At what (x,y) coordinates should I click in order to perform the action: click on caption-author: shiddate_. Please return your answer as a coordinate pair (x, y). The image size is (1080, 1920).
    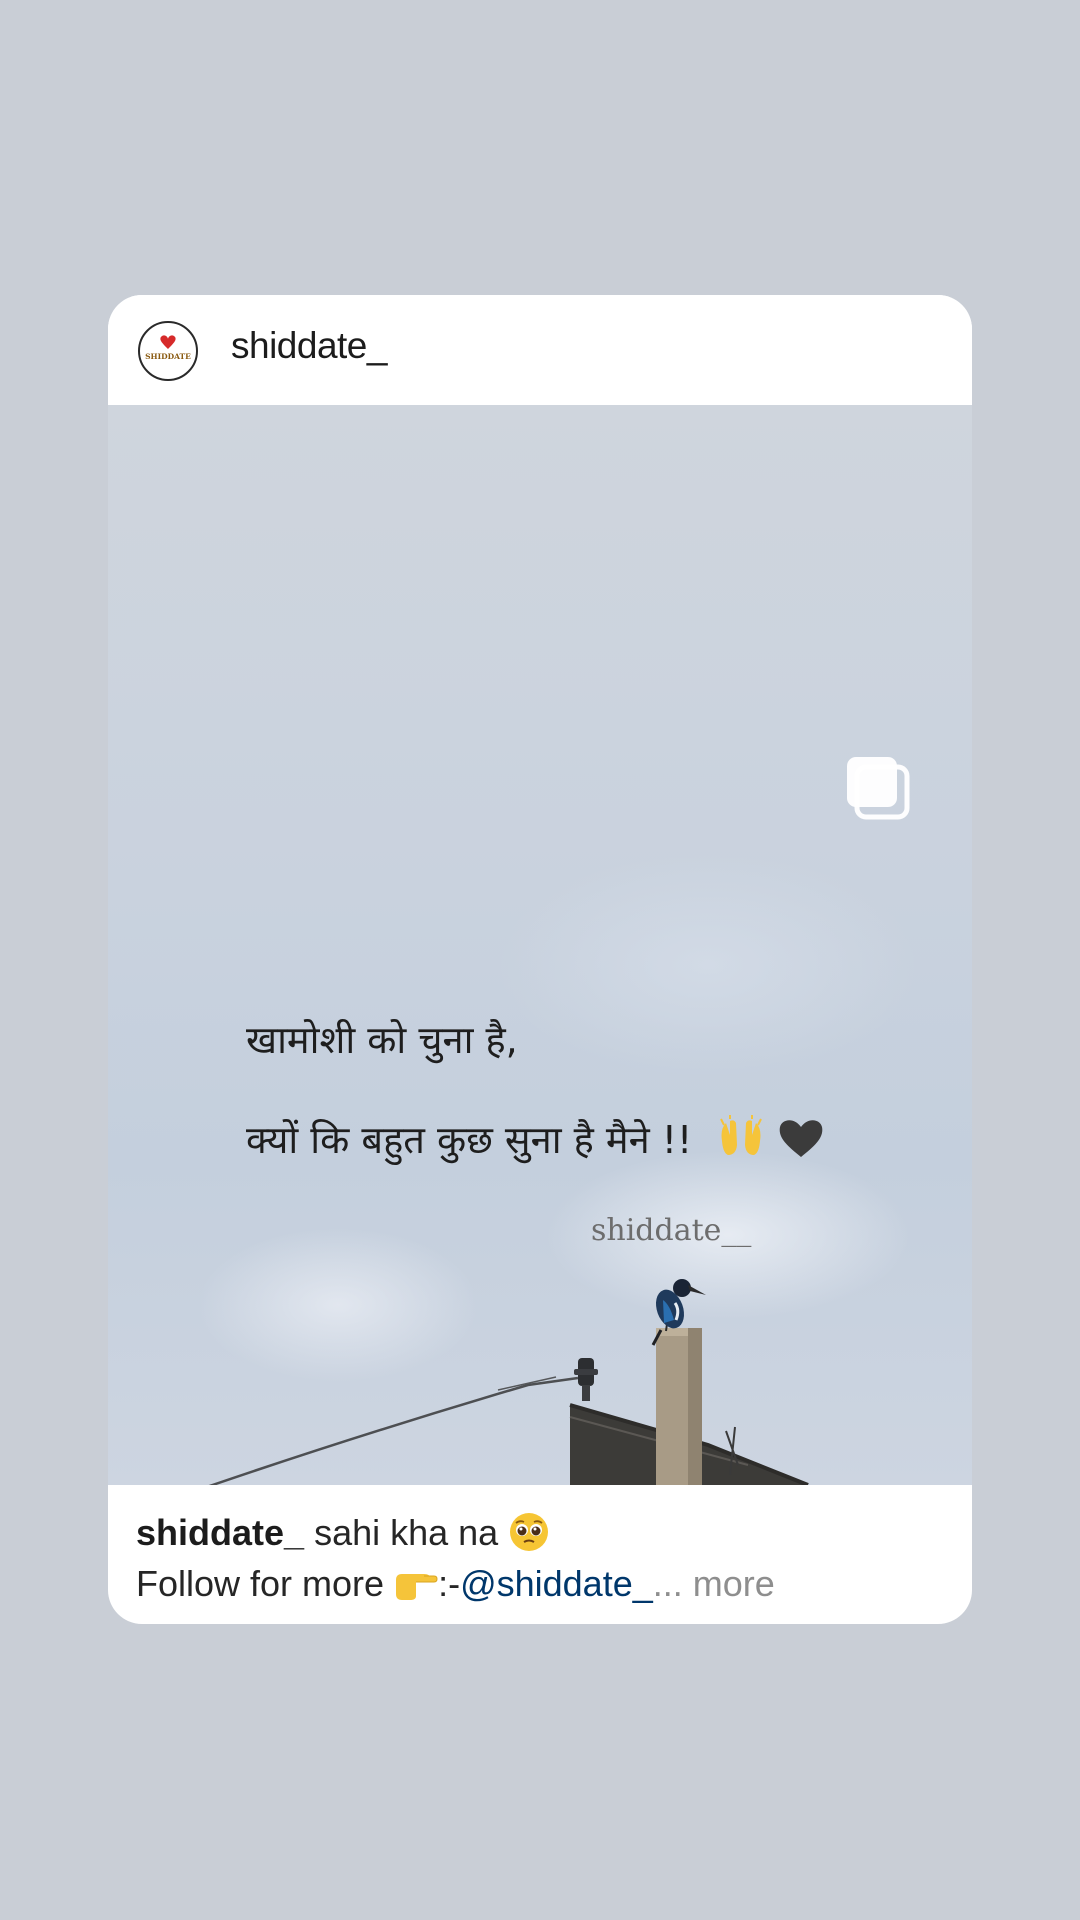
    Looking at the image, I should click on (220, 1532).